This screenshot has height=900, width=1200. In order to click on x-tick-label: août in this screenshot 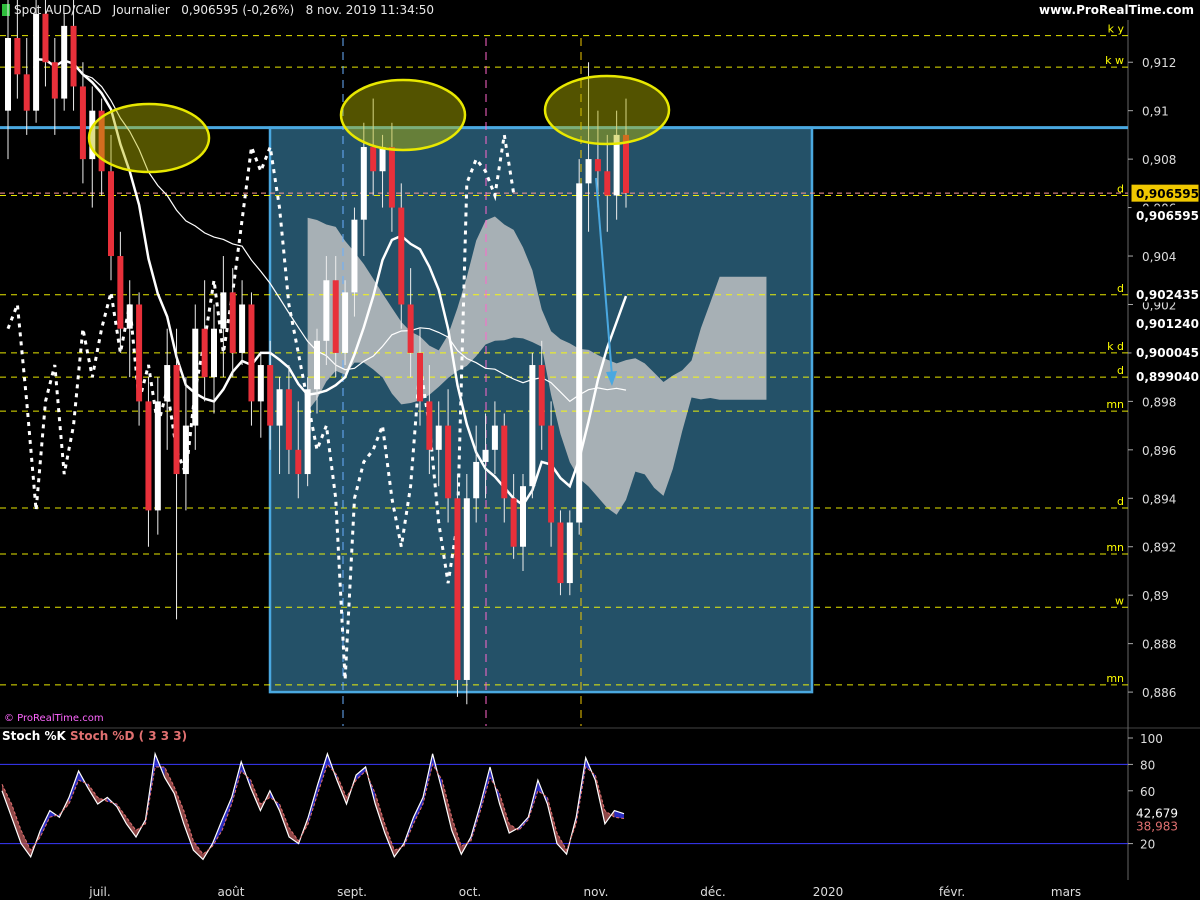, I will do `click(230, 892)`.